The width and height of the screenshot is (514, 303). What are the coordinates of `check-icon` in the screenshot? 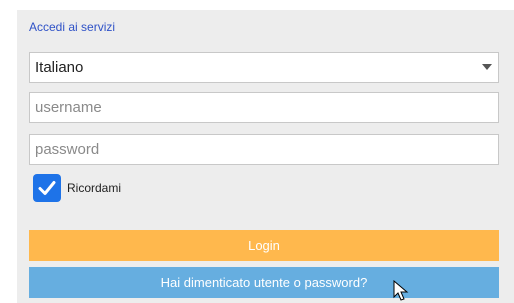 It's located at (47, 188).